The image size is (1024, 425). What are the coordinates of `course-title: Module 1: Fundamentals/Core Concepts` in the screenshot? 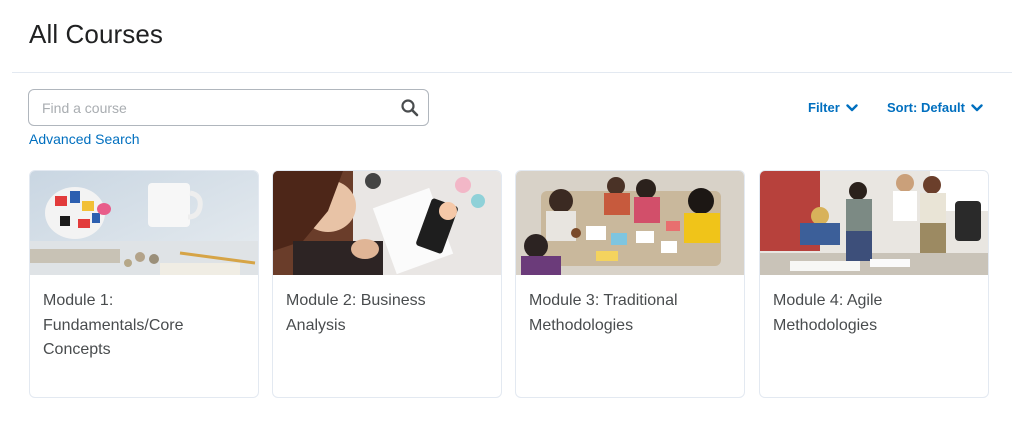 It's located at (143, 326).